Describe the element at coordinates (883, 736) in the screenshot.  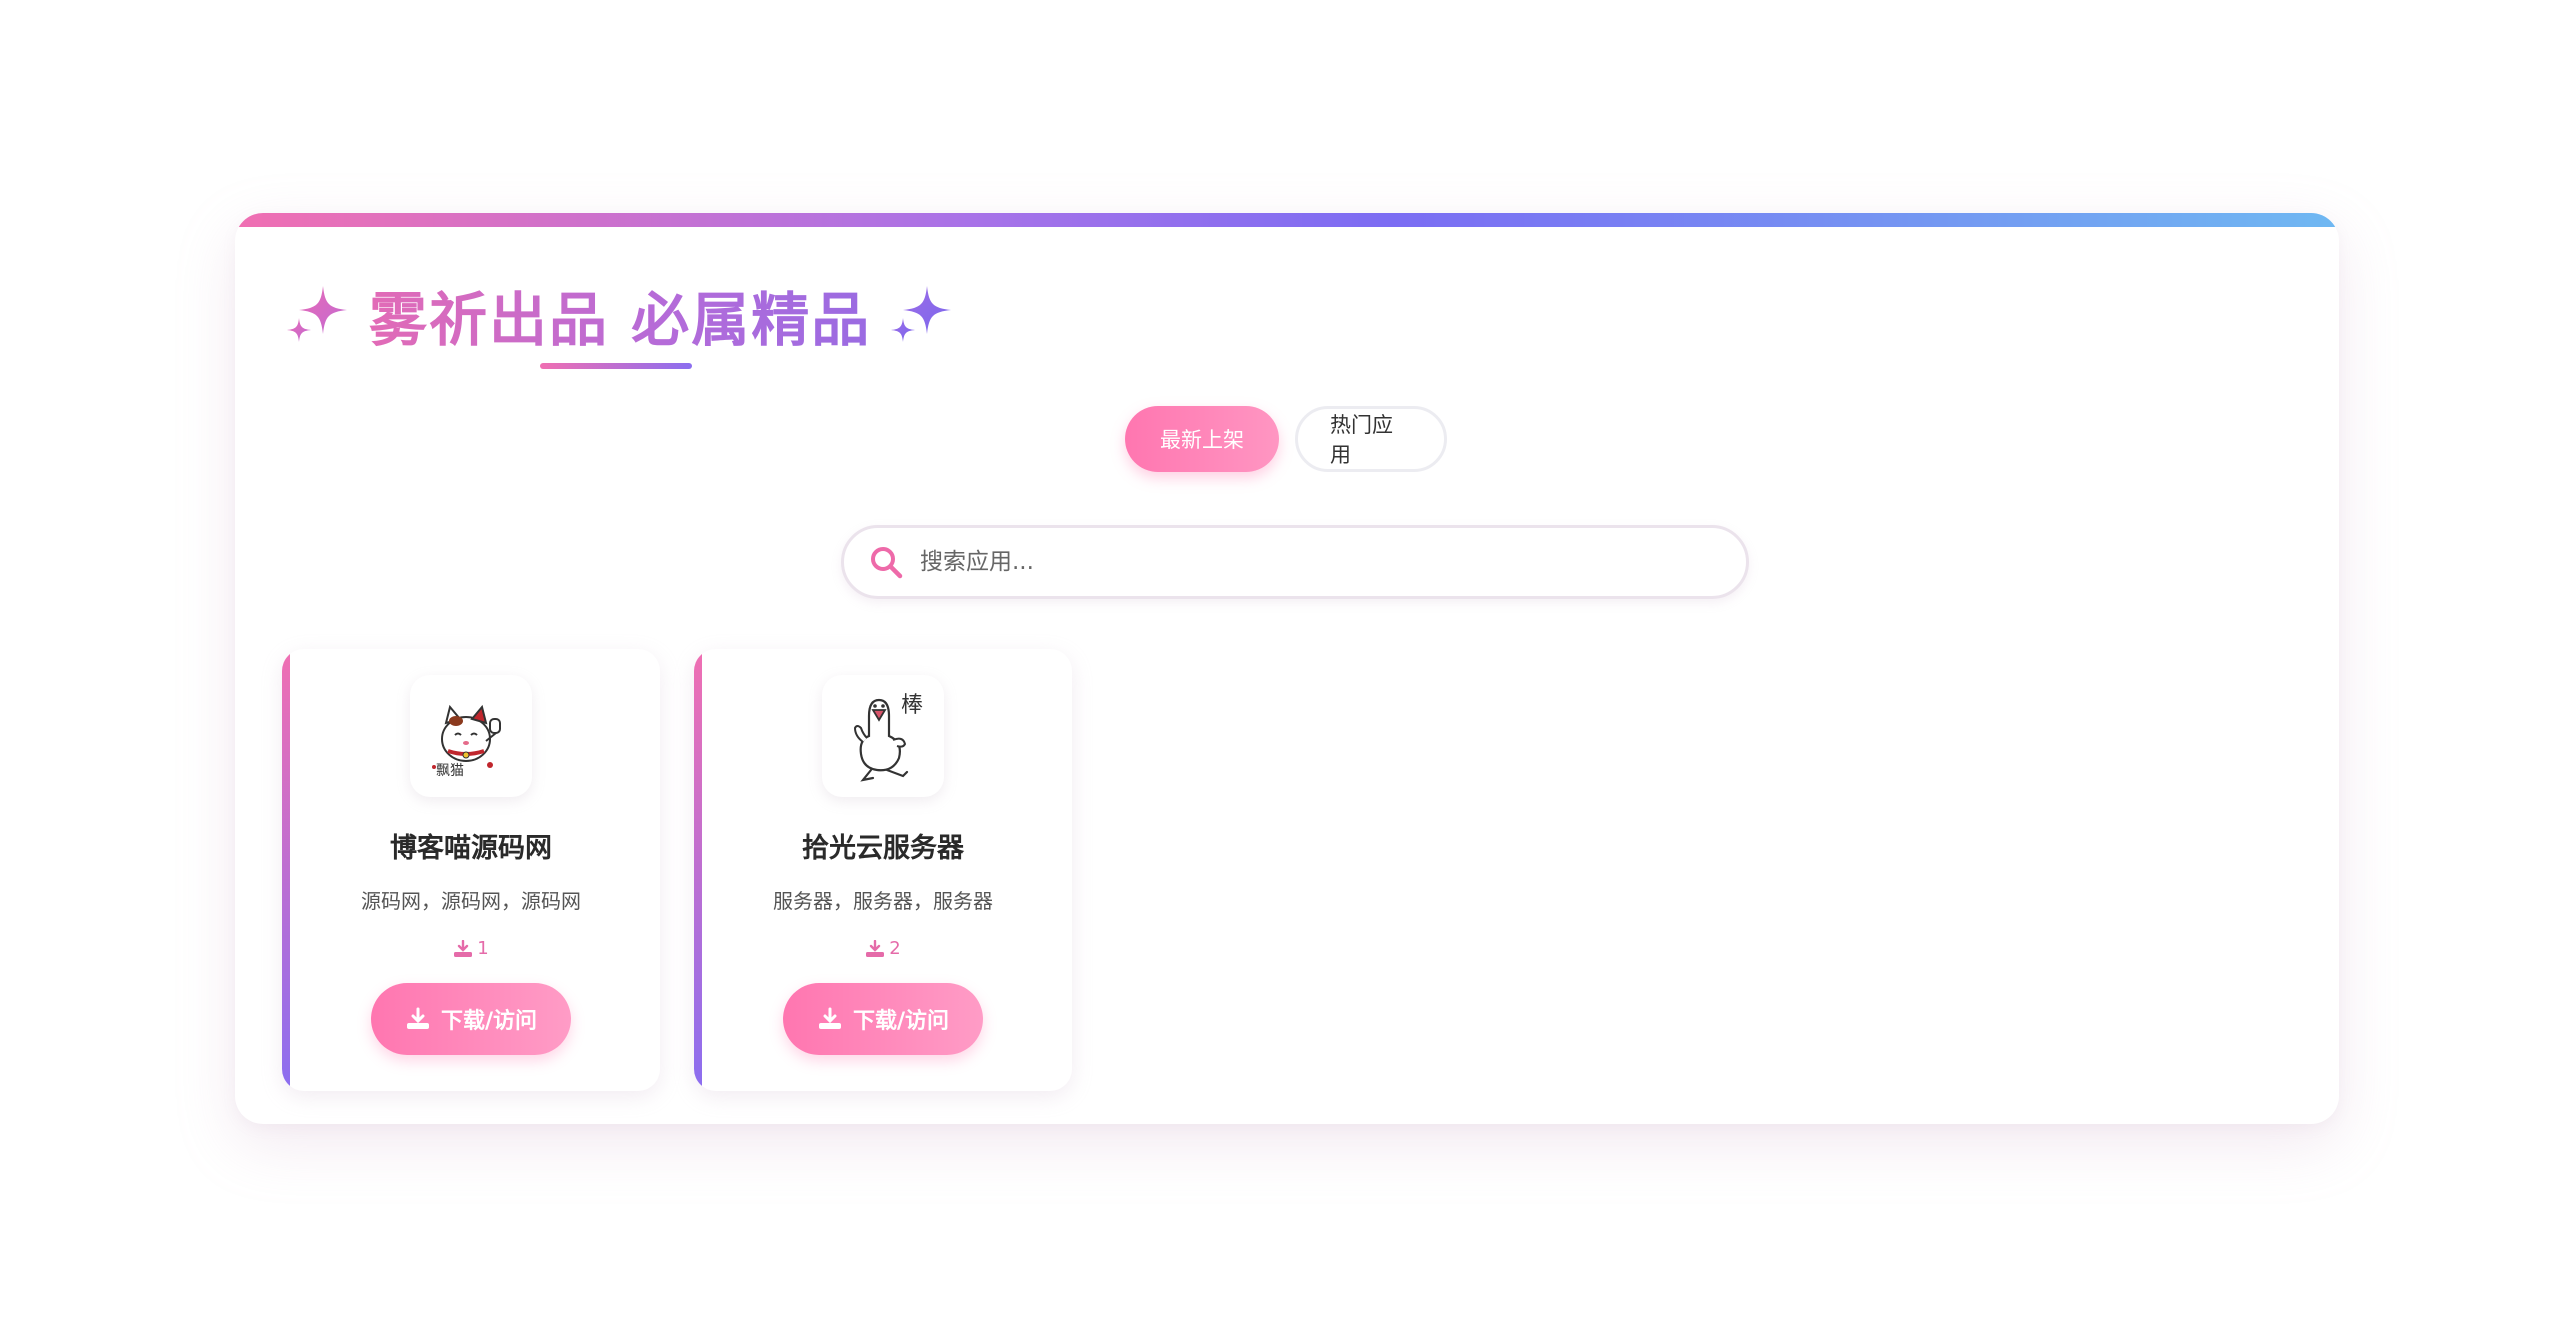
I see `goose-thumbs-up-icon: 棒` at that location.